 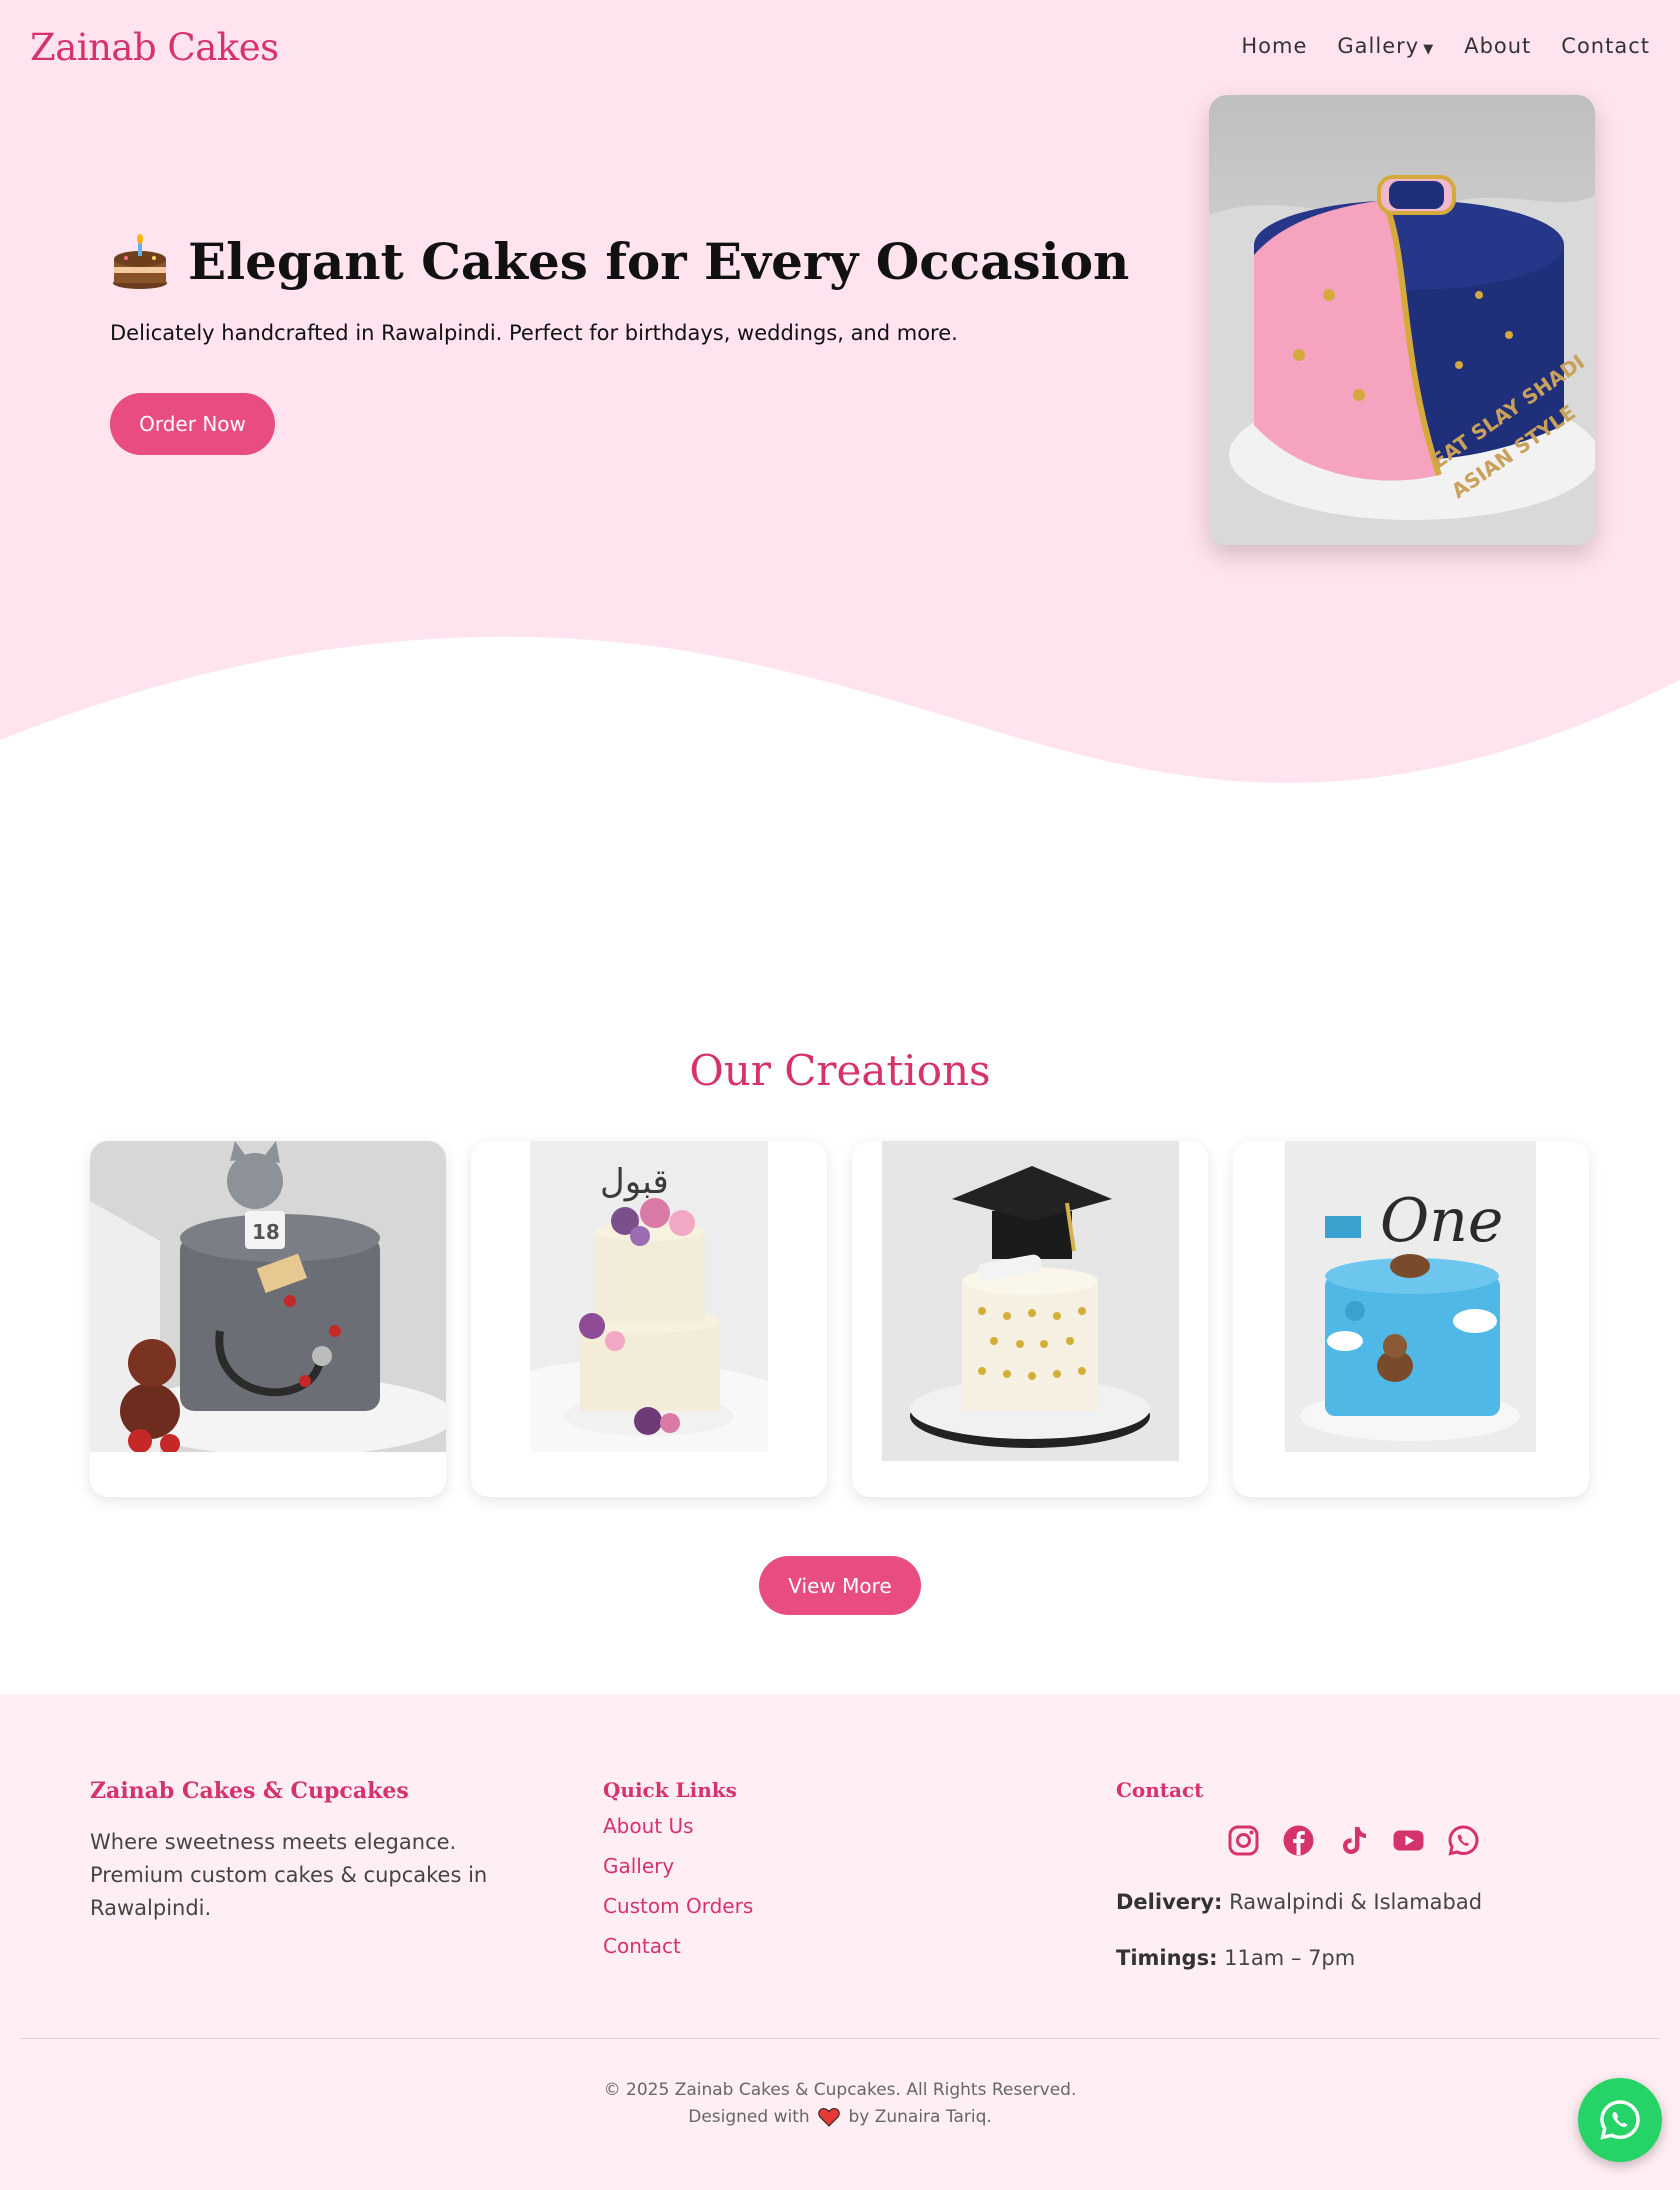 What do you see at coordinates (1169, 1902) in the screenshot?
I see `delivery-label: Delivery:` at bounding box center [1169, 1902].